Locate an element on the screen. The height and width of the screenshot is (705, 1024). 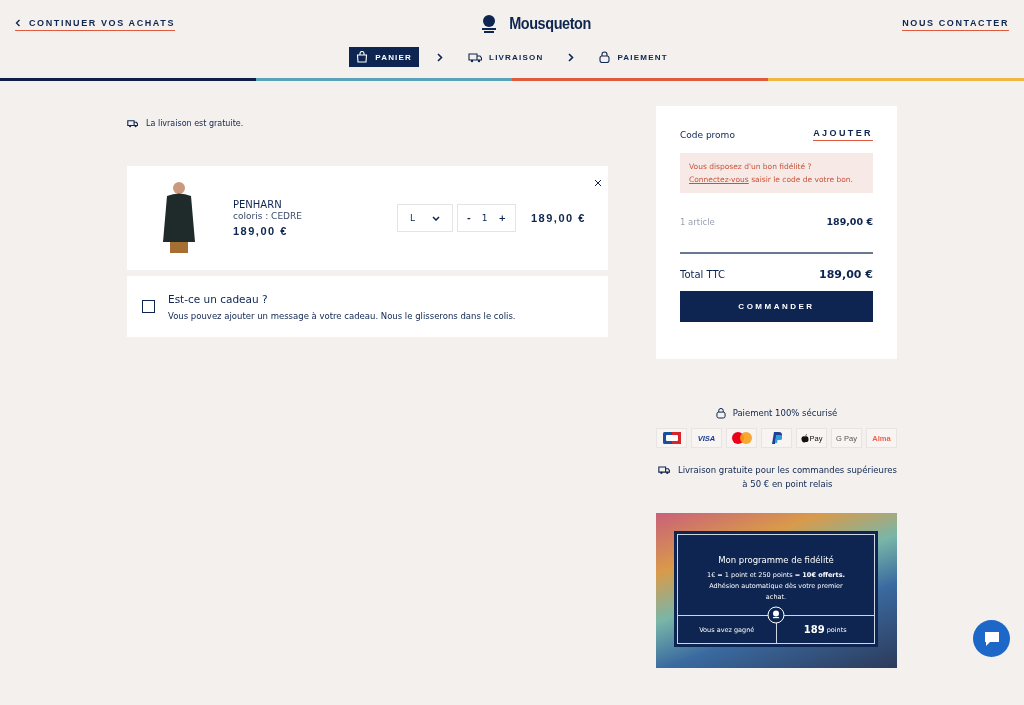
chat-button is located at coordinates (991, 638).